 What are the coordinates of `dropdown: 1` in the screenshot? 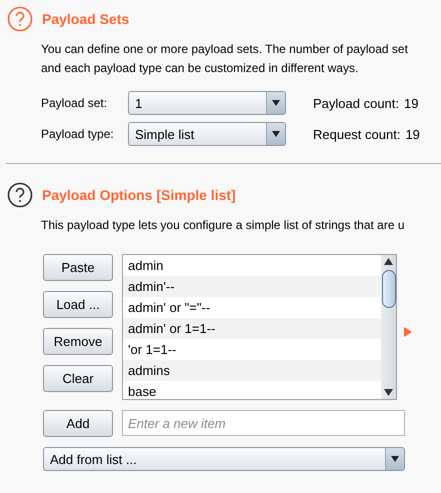 It's located at (207, 103).